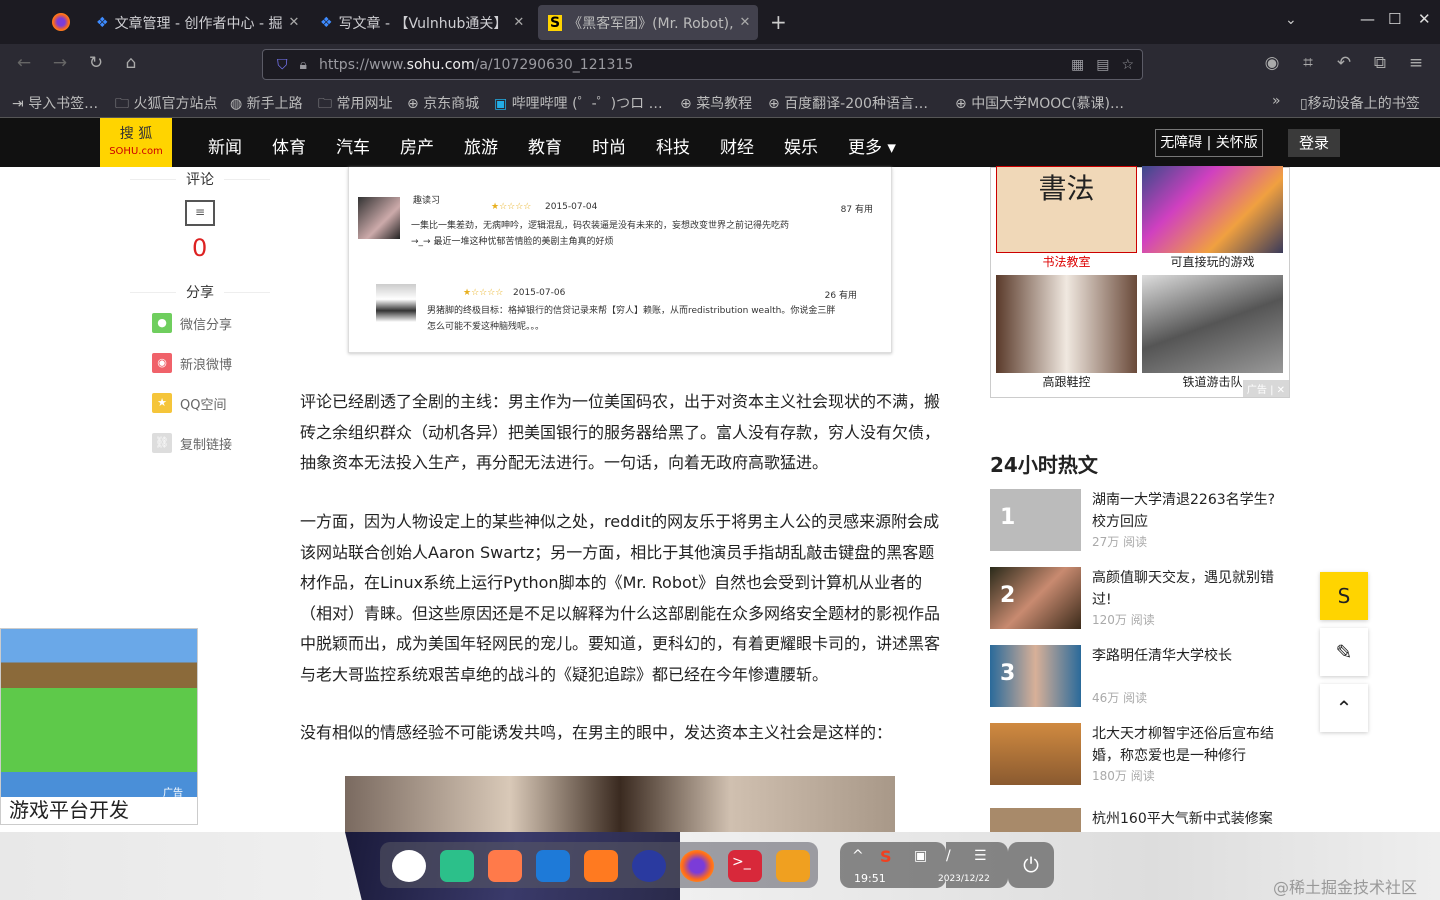 This screenshot has height=900, width=1440. I want to click on hot-article-item: 1 湖南一大学清退2263名学生?校方回应 27万 阅读, so click(1140, 520).